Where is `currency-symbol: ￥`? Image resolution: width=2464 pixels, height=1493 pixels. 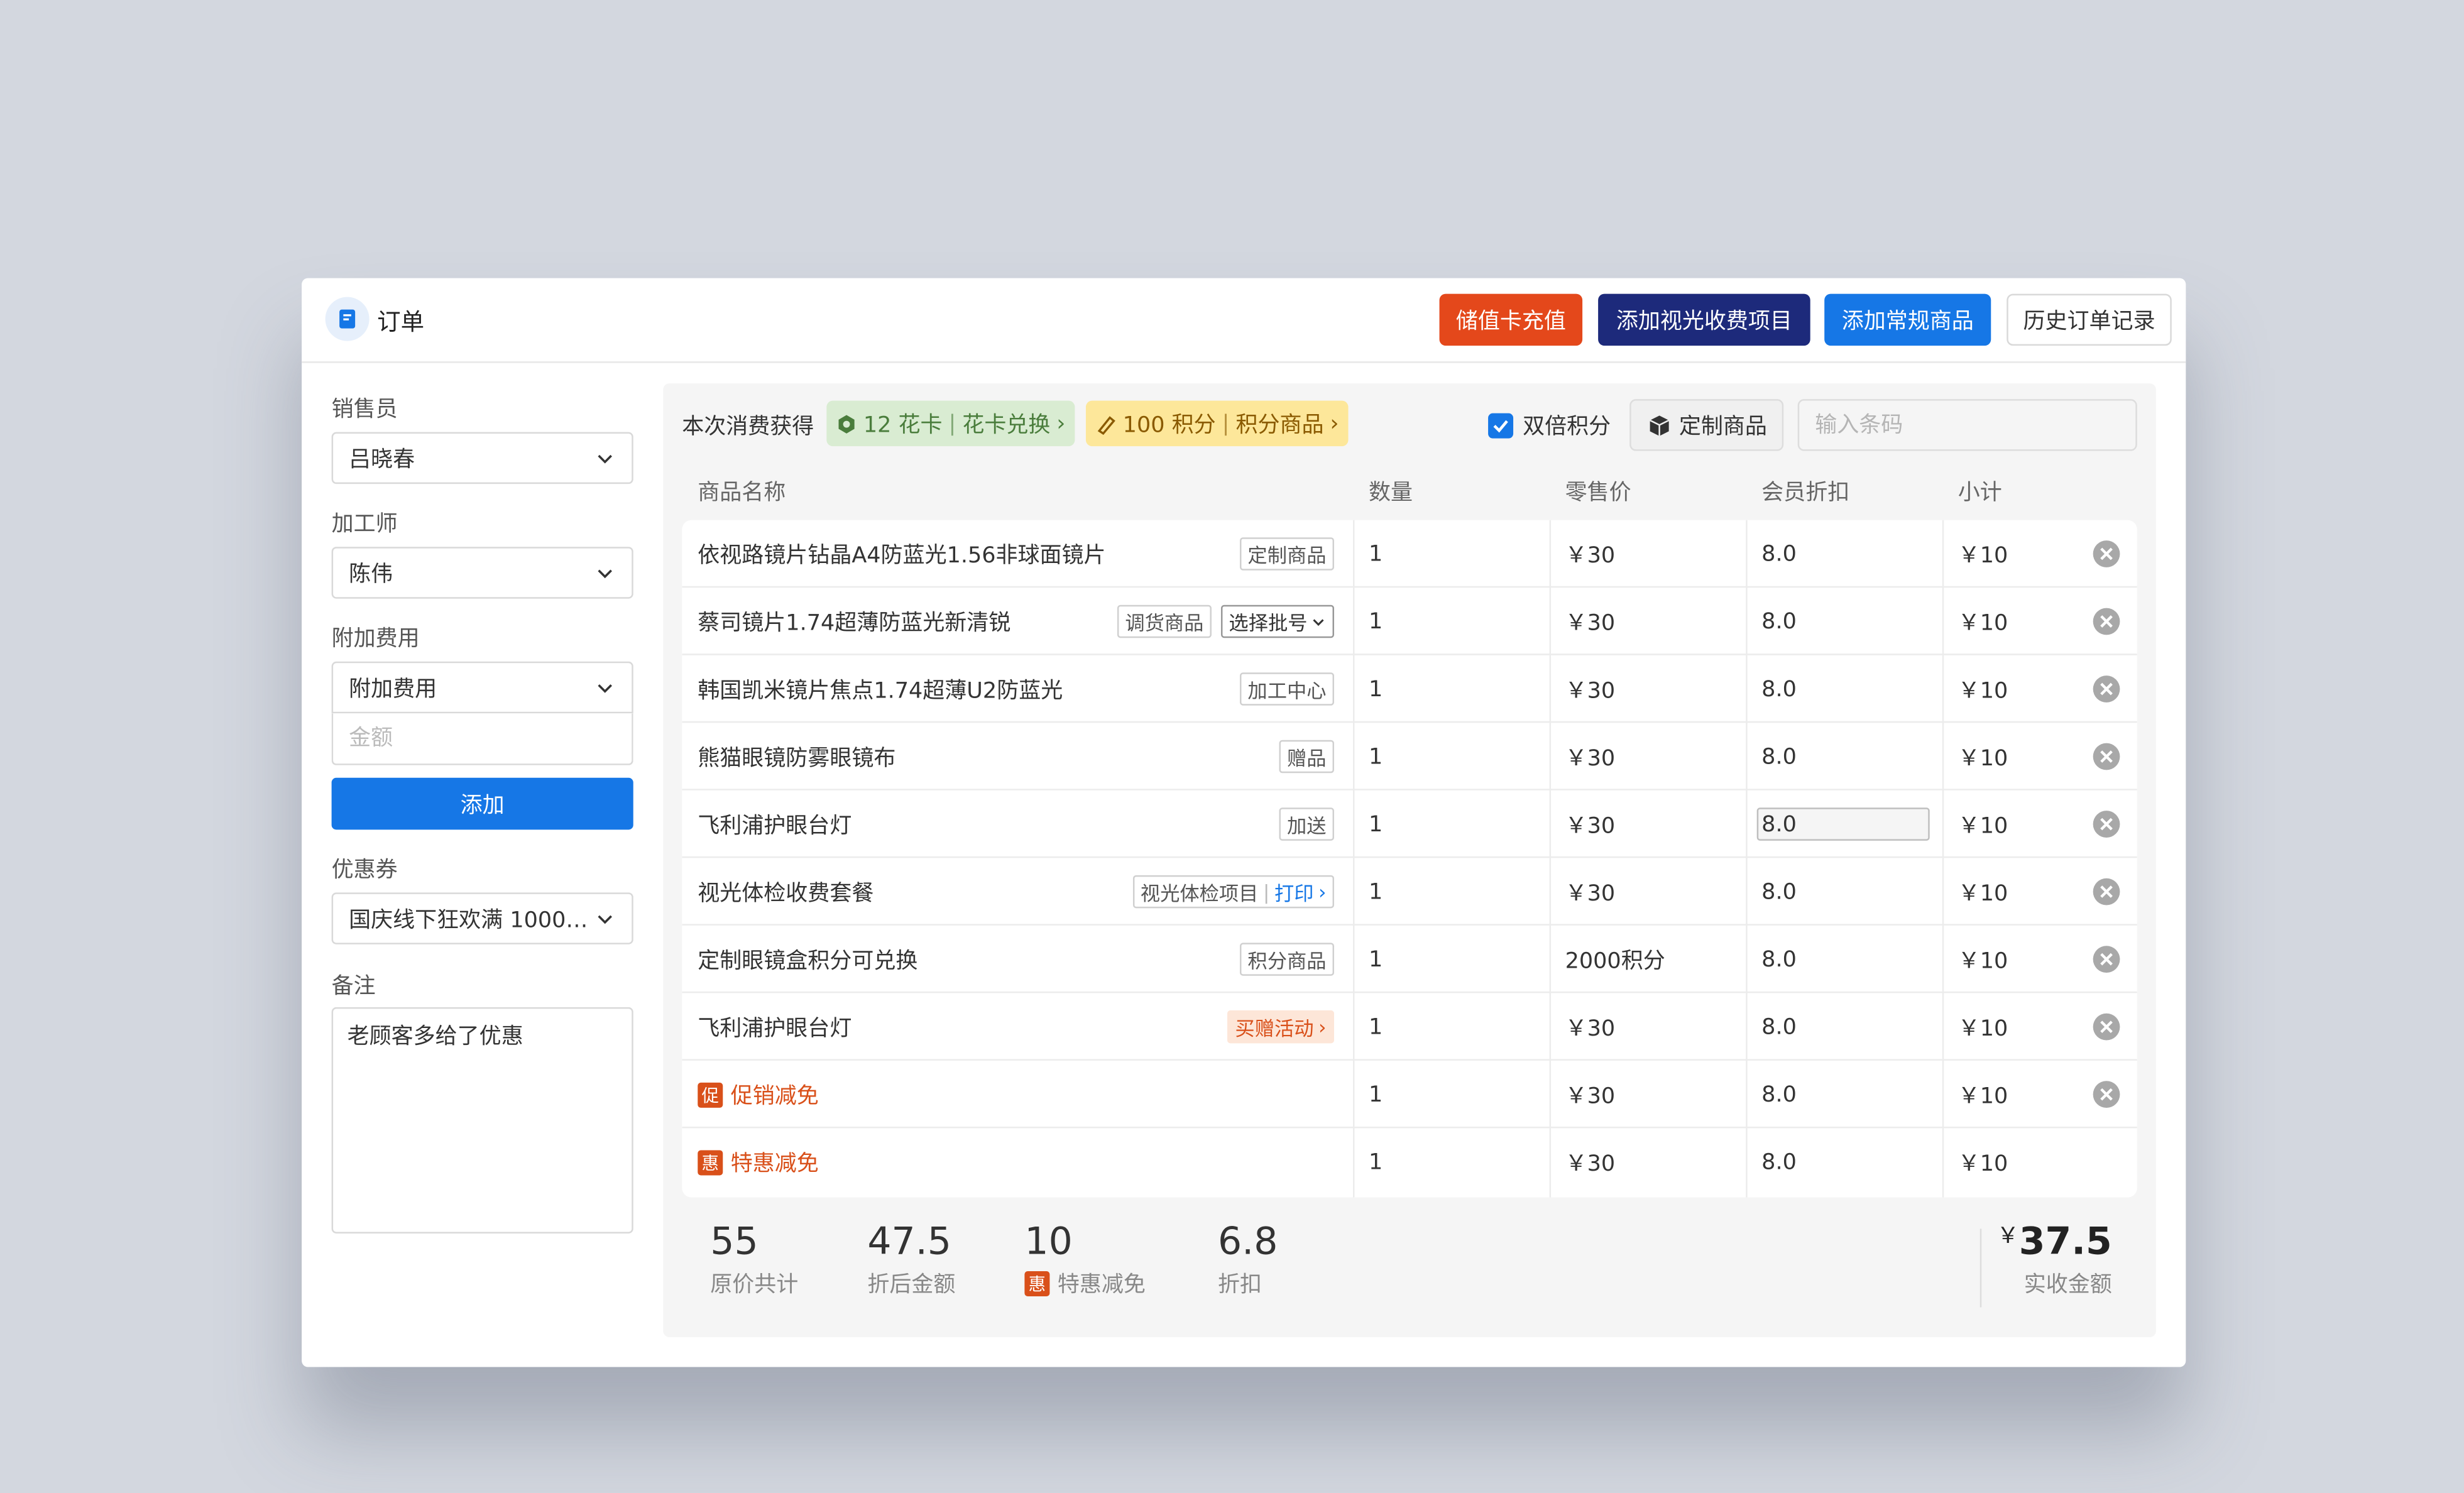 currency-symbol: ￥ is located at coordinates (2007, 1236).